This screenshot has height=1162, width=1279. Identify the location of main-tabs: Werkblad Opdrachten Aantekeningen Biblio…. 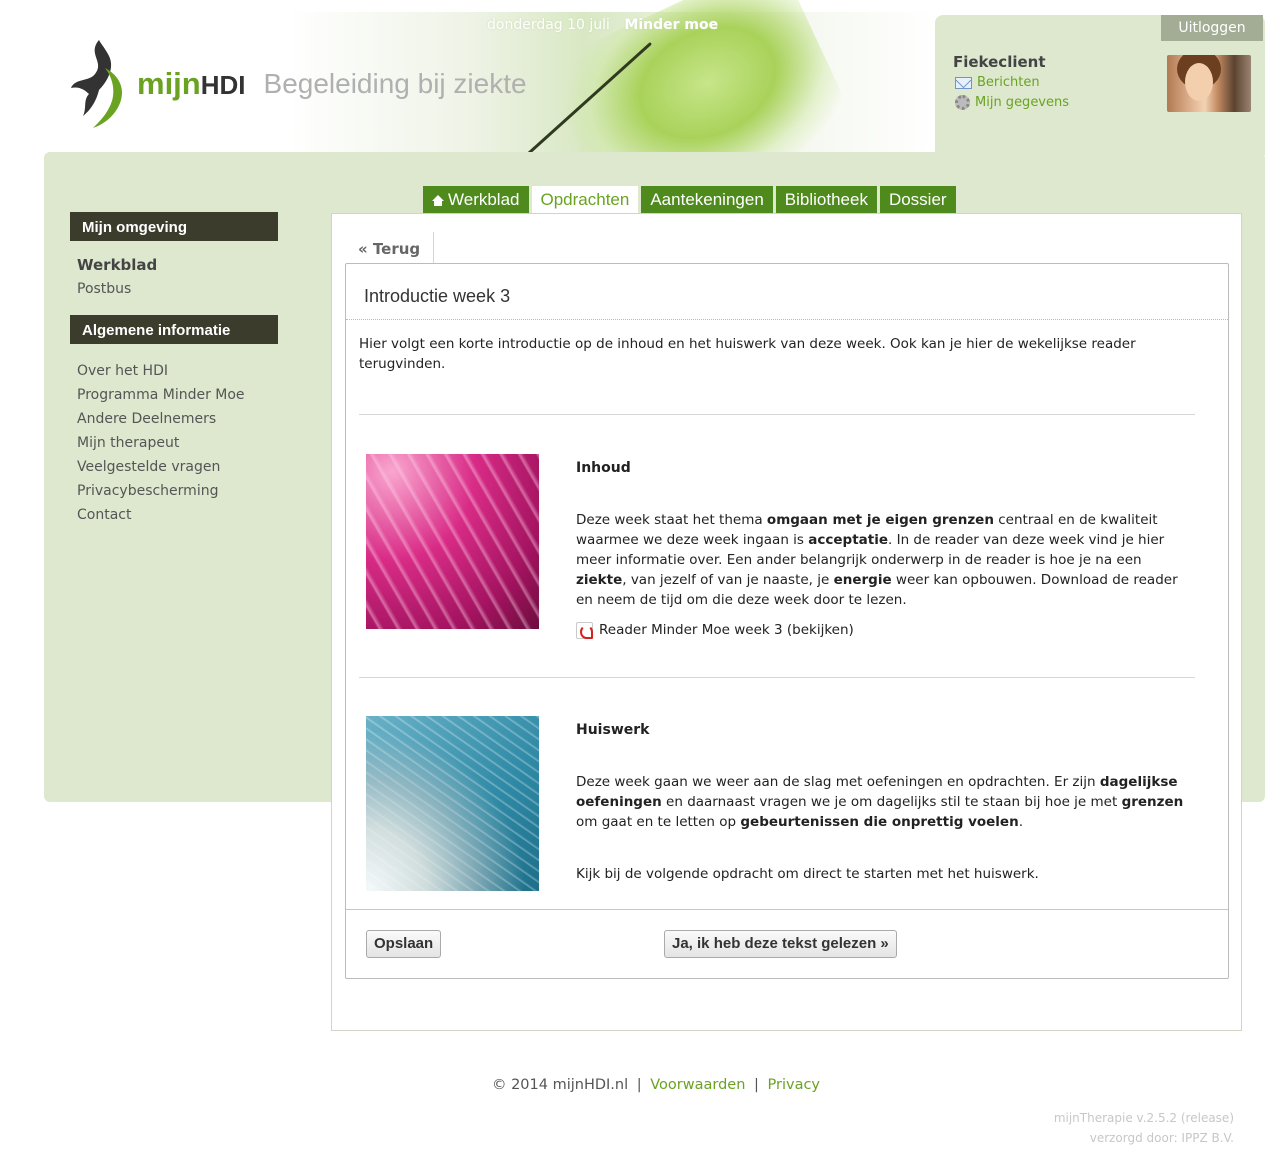
(689, 201).